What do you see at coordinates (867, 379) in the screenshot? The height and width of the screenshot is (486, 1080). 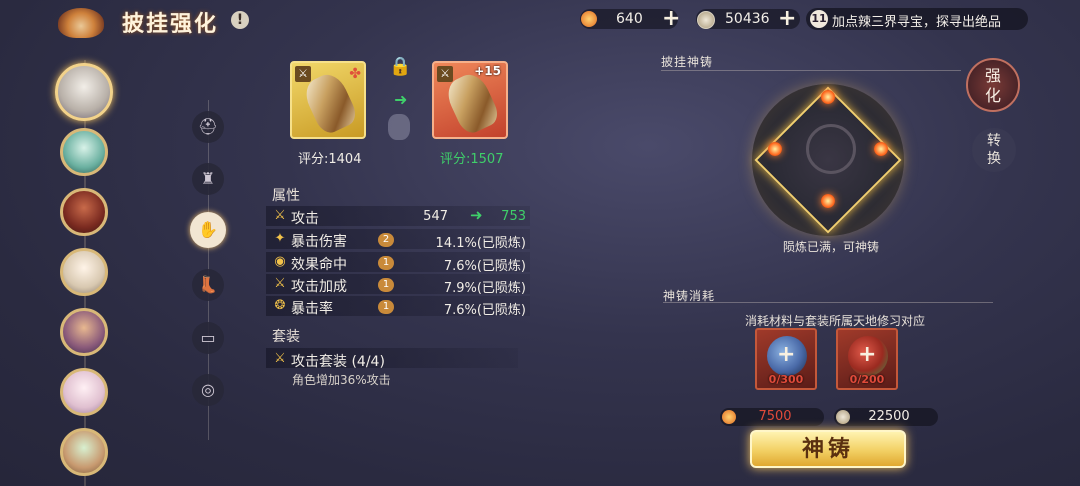 I see `material-count: 0/200` at bounding box center [867, 379].